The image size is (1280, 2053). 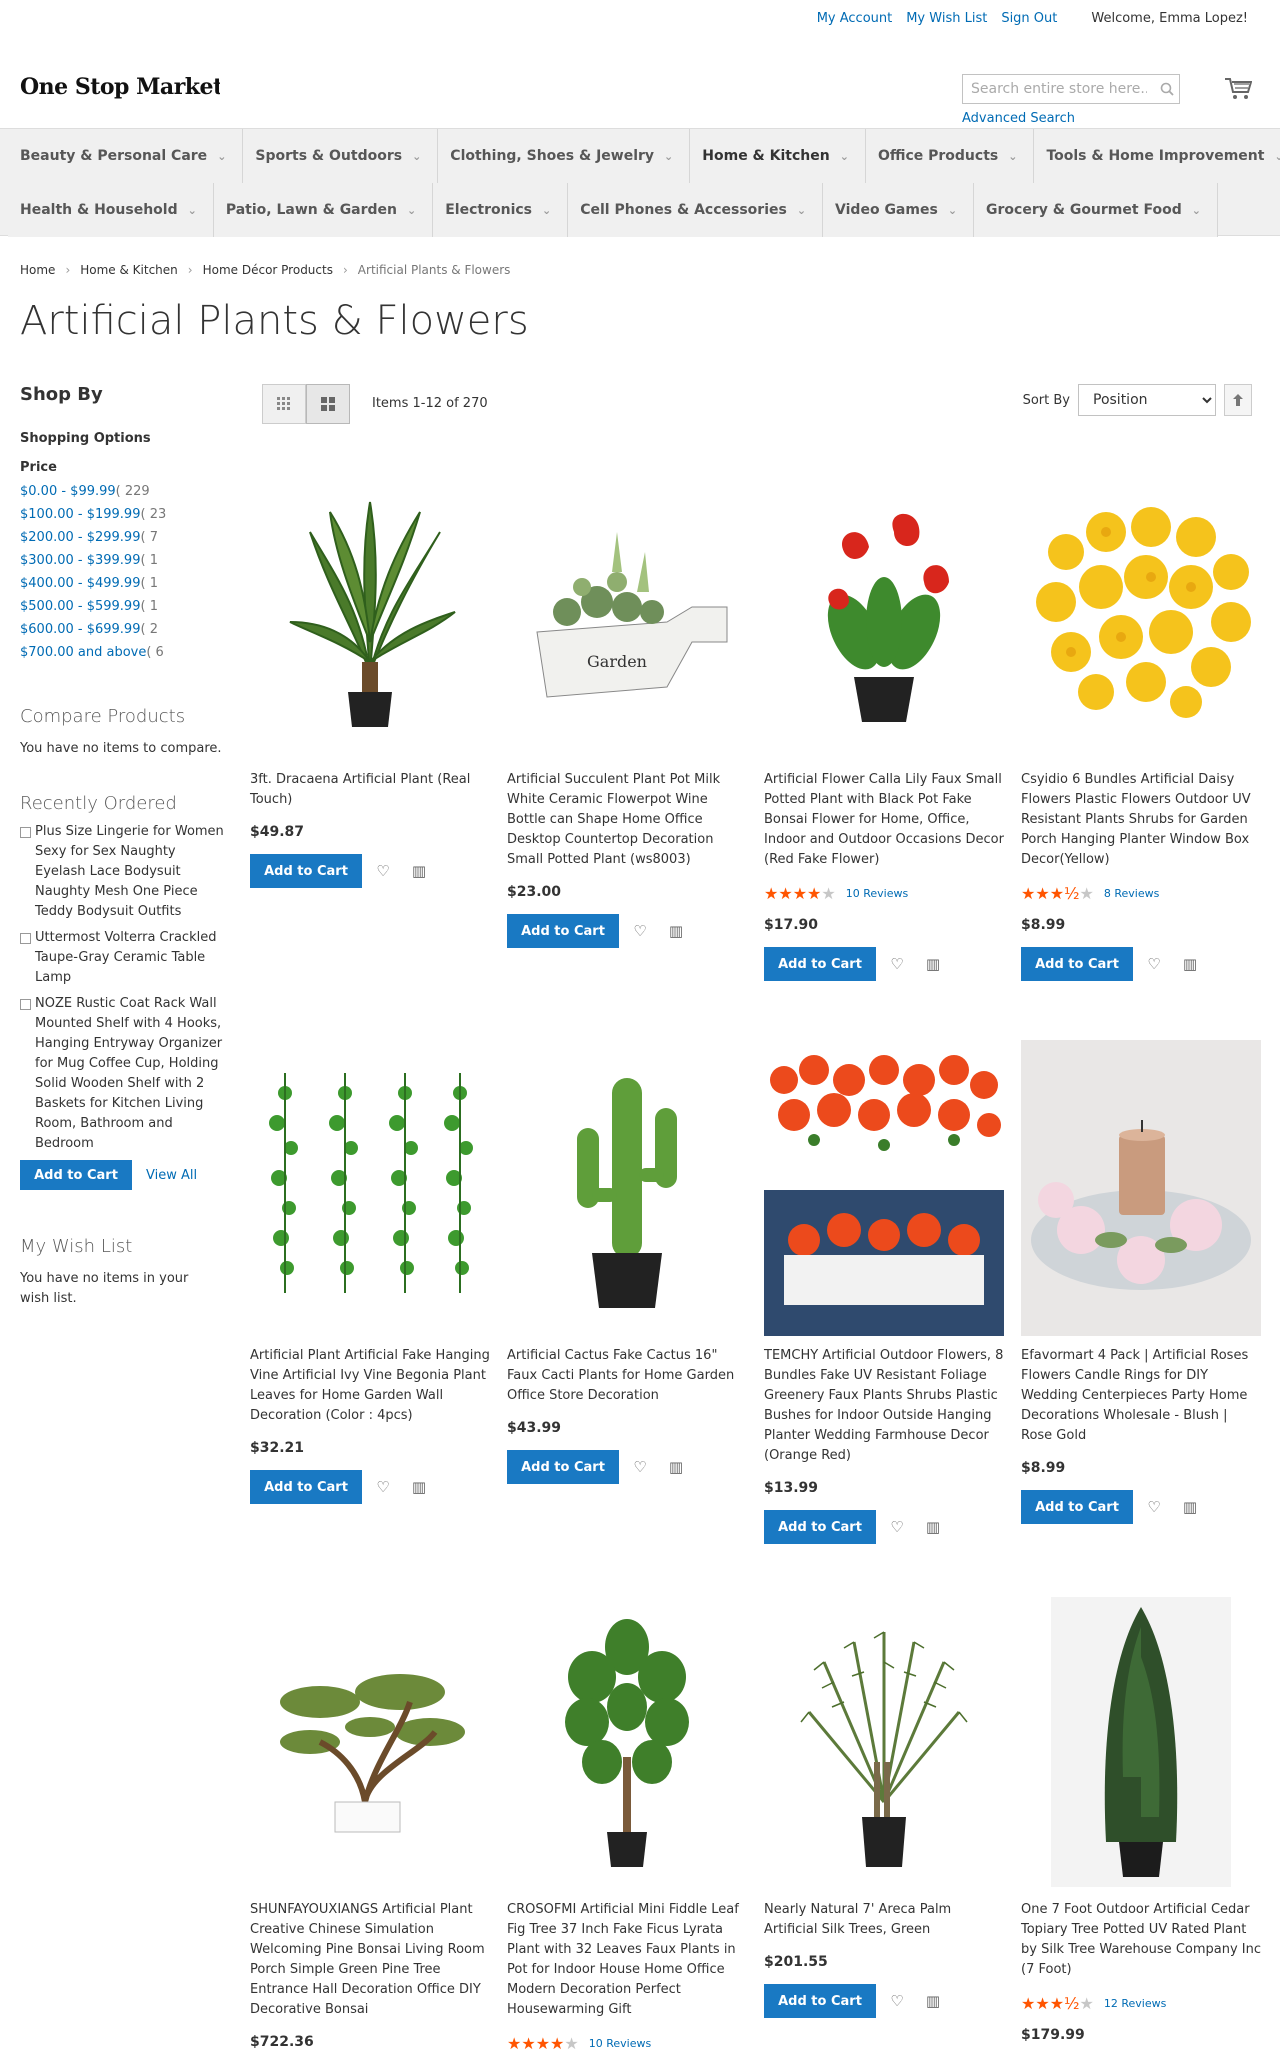 I want to click on nav-patio-lawn-garden: Patio, Lawn & Garden ⌄, so click(x=323, y=210).